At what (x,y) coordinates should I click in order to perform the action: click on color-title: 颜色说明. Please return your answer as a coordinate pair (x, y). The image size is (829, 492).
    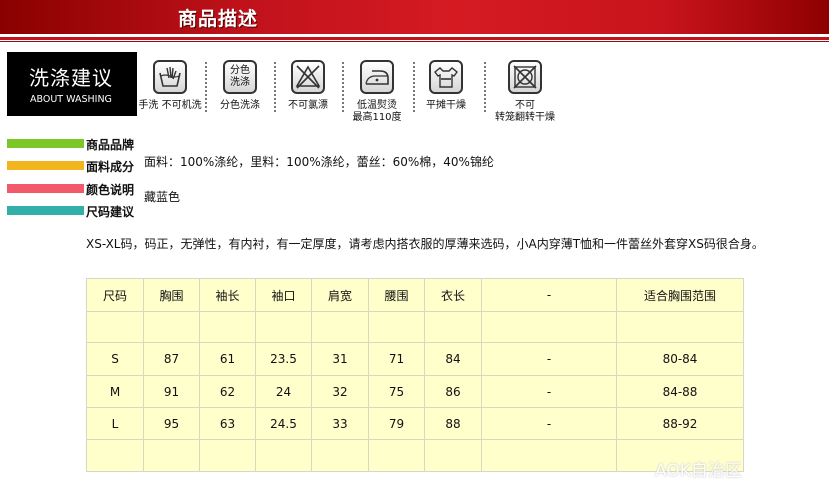
    Looking at the image, I should click on (110, 190).